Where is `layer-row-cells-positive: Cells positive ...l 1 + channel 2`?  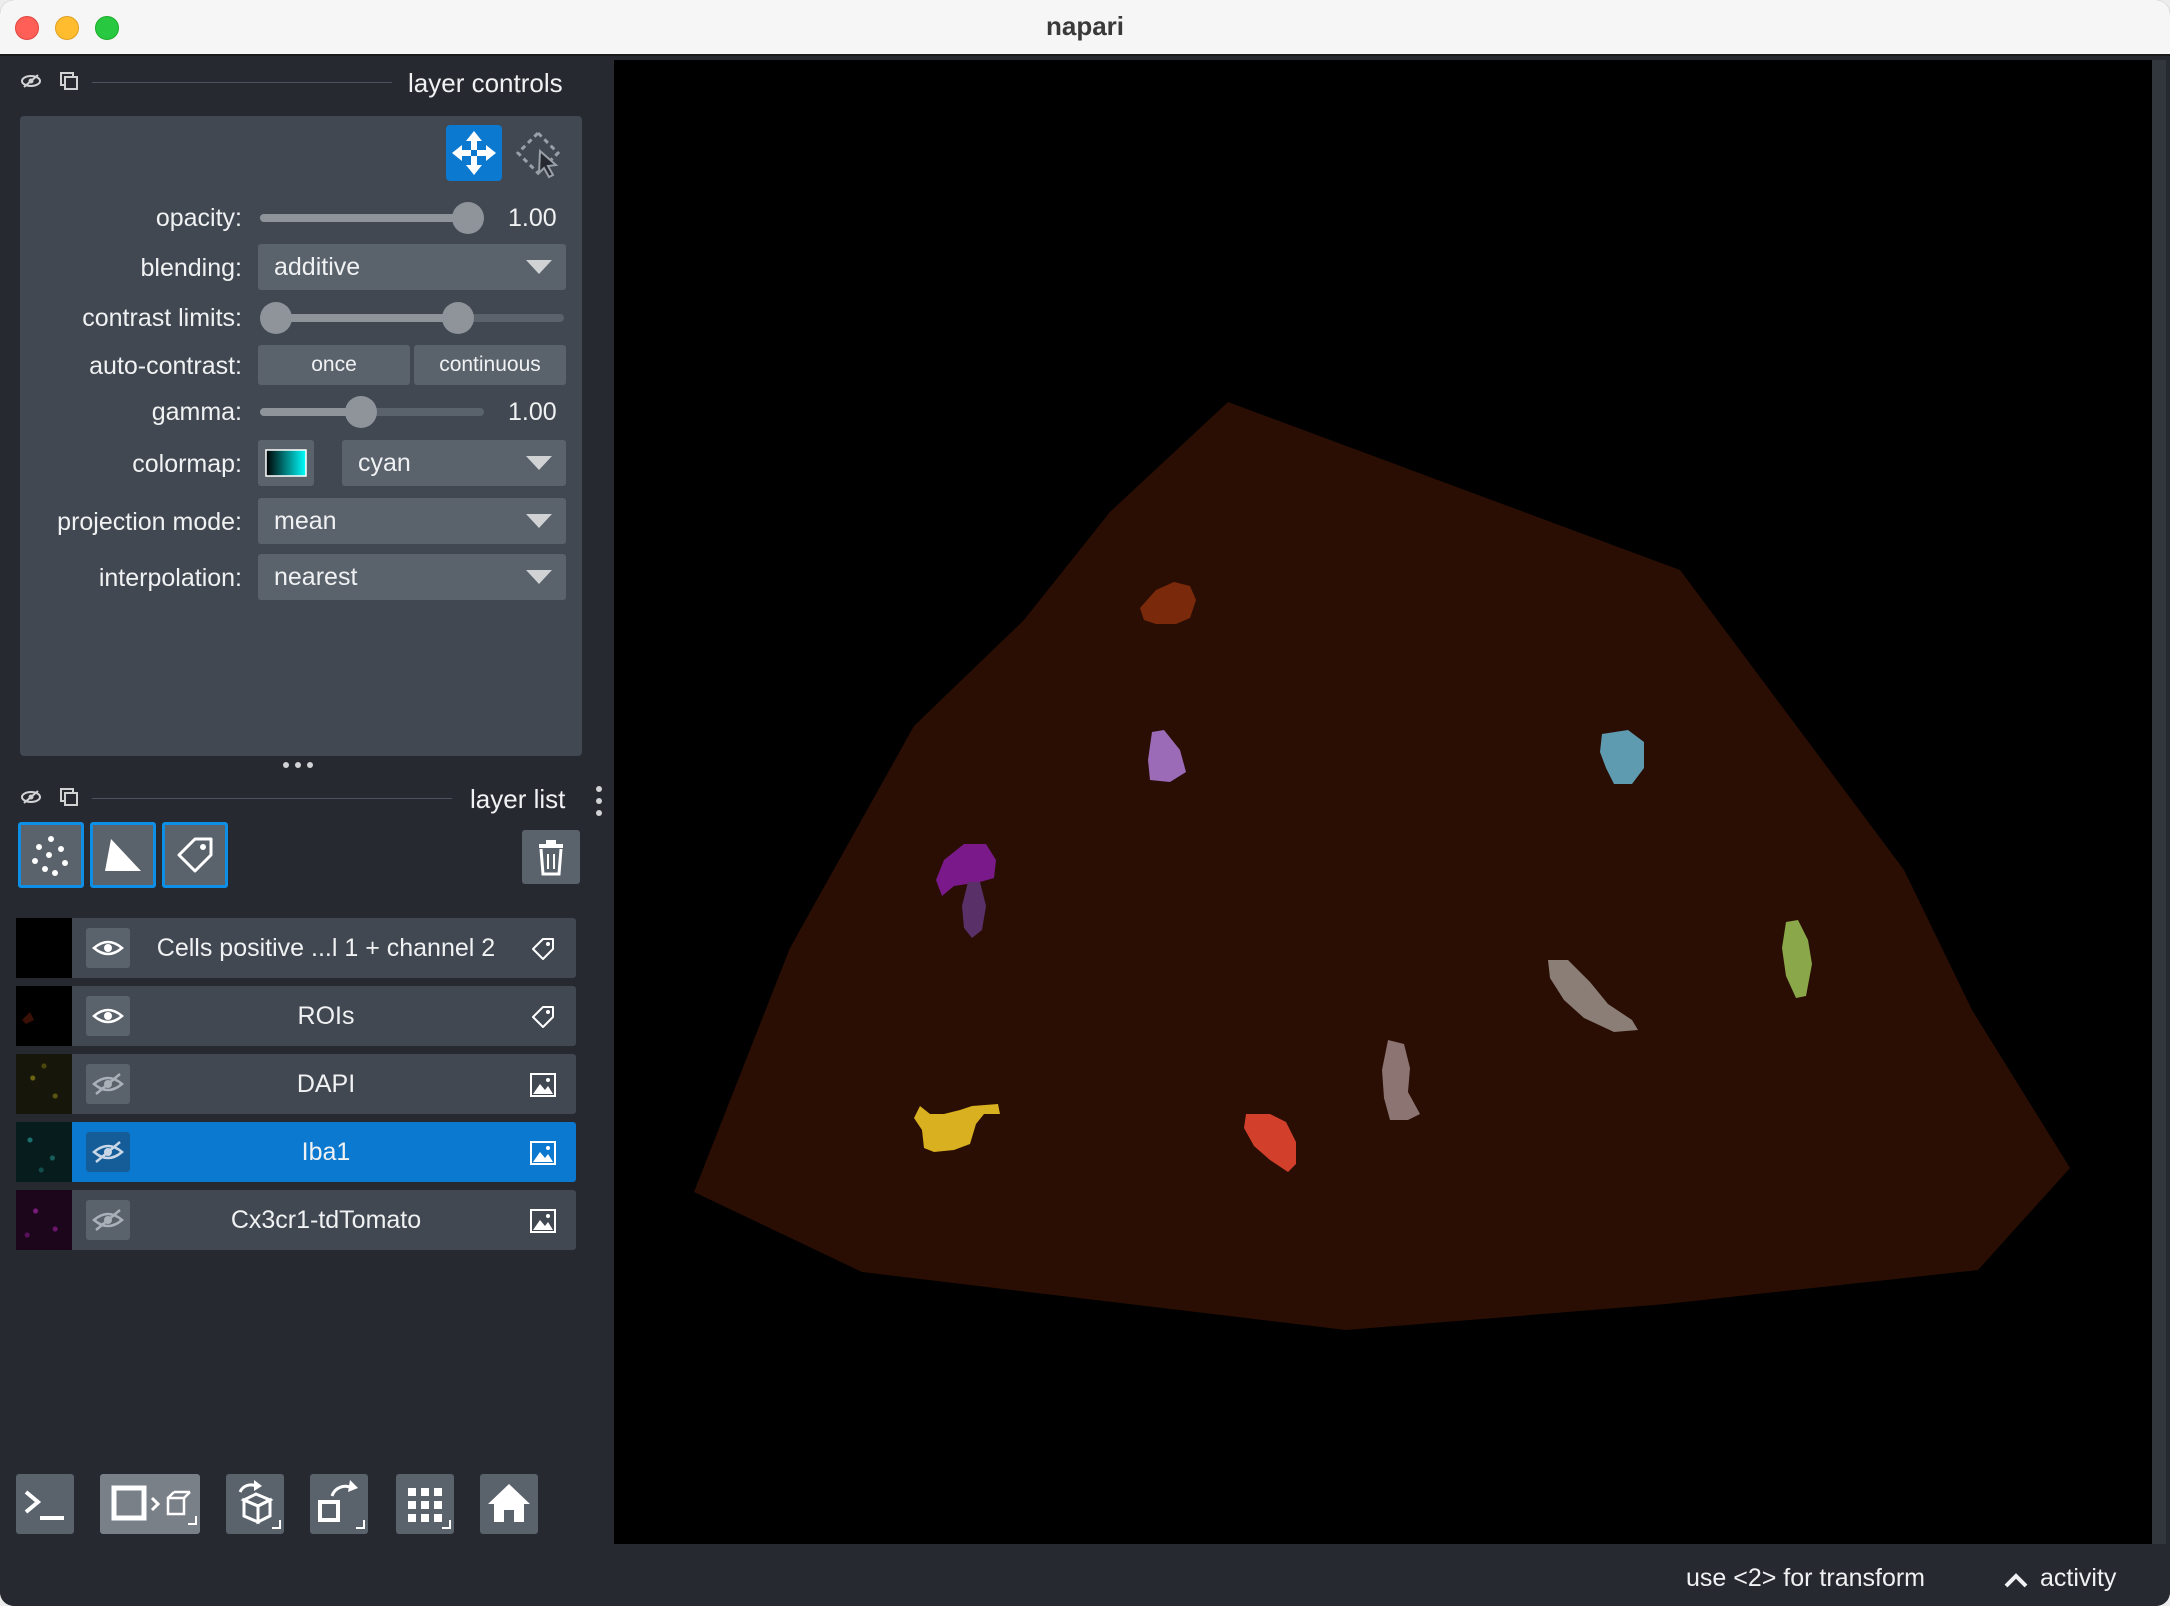
layer-row-cells-positive: Cells positive ...l 1 + channel 2 is located at coordinates (296, 948).